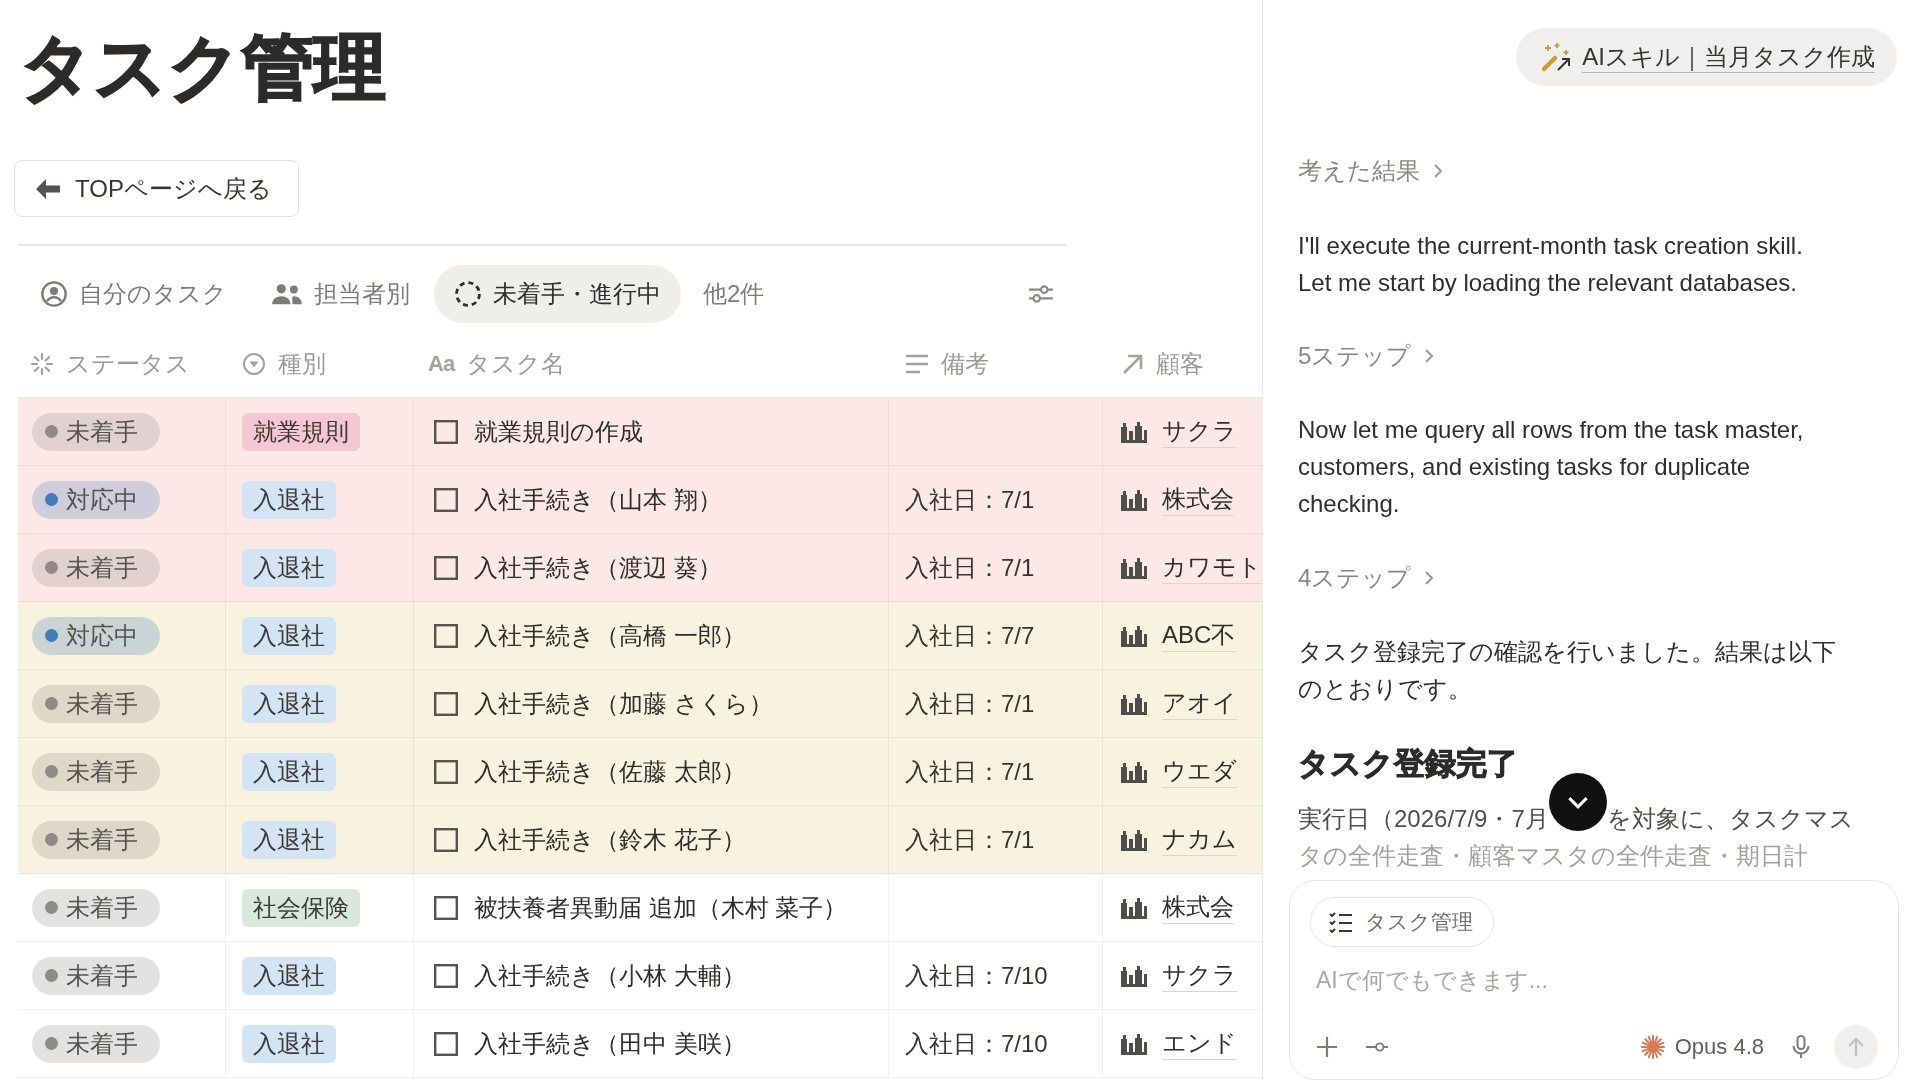  What do you see at coordinates (970, 635) in the screenshot?
I see `note-text: 入社日：7/7` at bounding box center [970, 635].